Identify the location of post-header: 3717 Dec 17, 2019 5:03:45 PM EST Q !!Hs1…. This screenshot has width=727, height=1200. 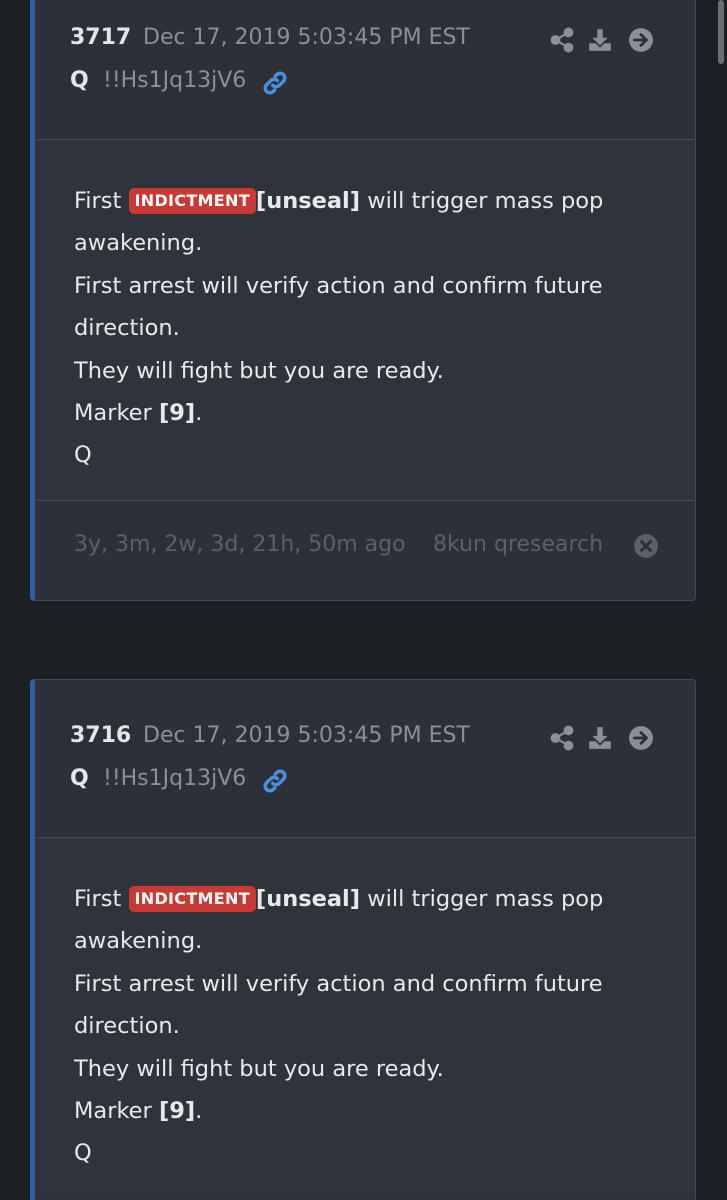
(365, 70).